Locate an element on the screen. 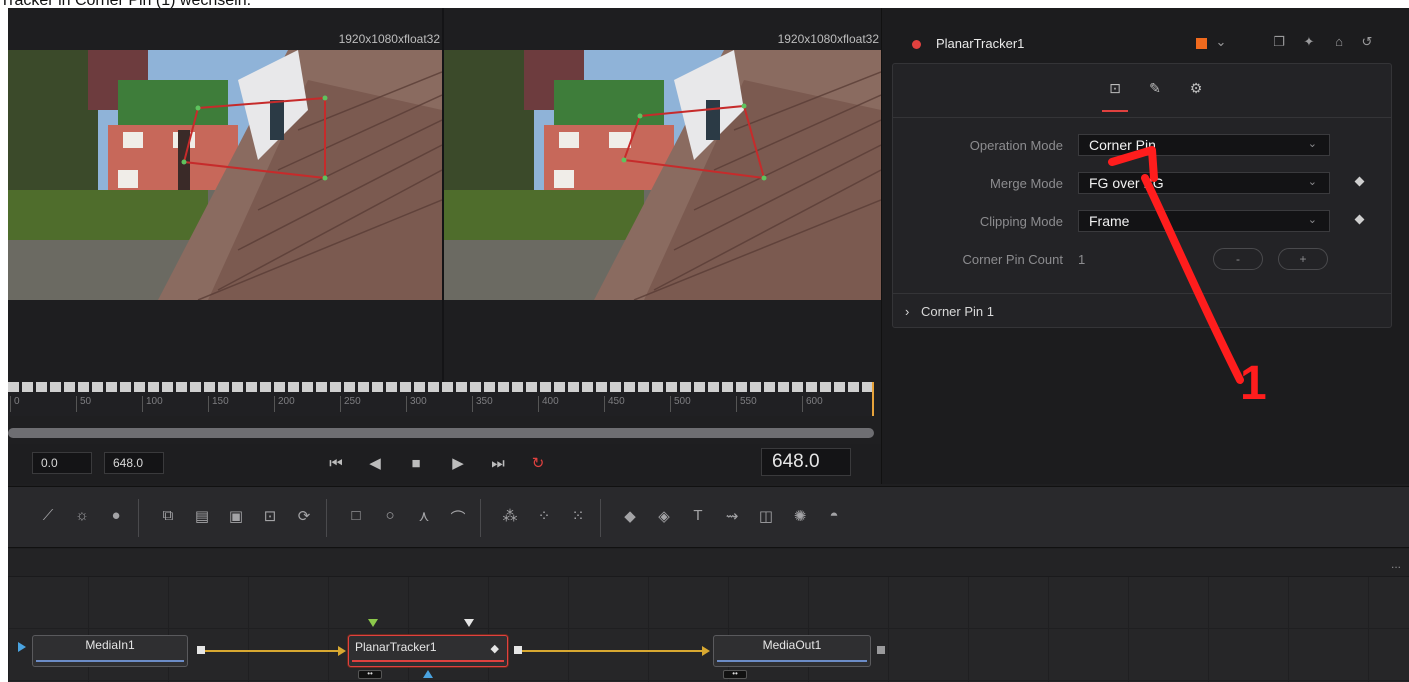 Image resolution: width=1409 pixels, height=682 pixels. node-media-in: MediaIn1 is located at coordinates (110, 651).